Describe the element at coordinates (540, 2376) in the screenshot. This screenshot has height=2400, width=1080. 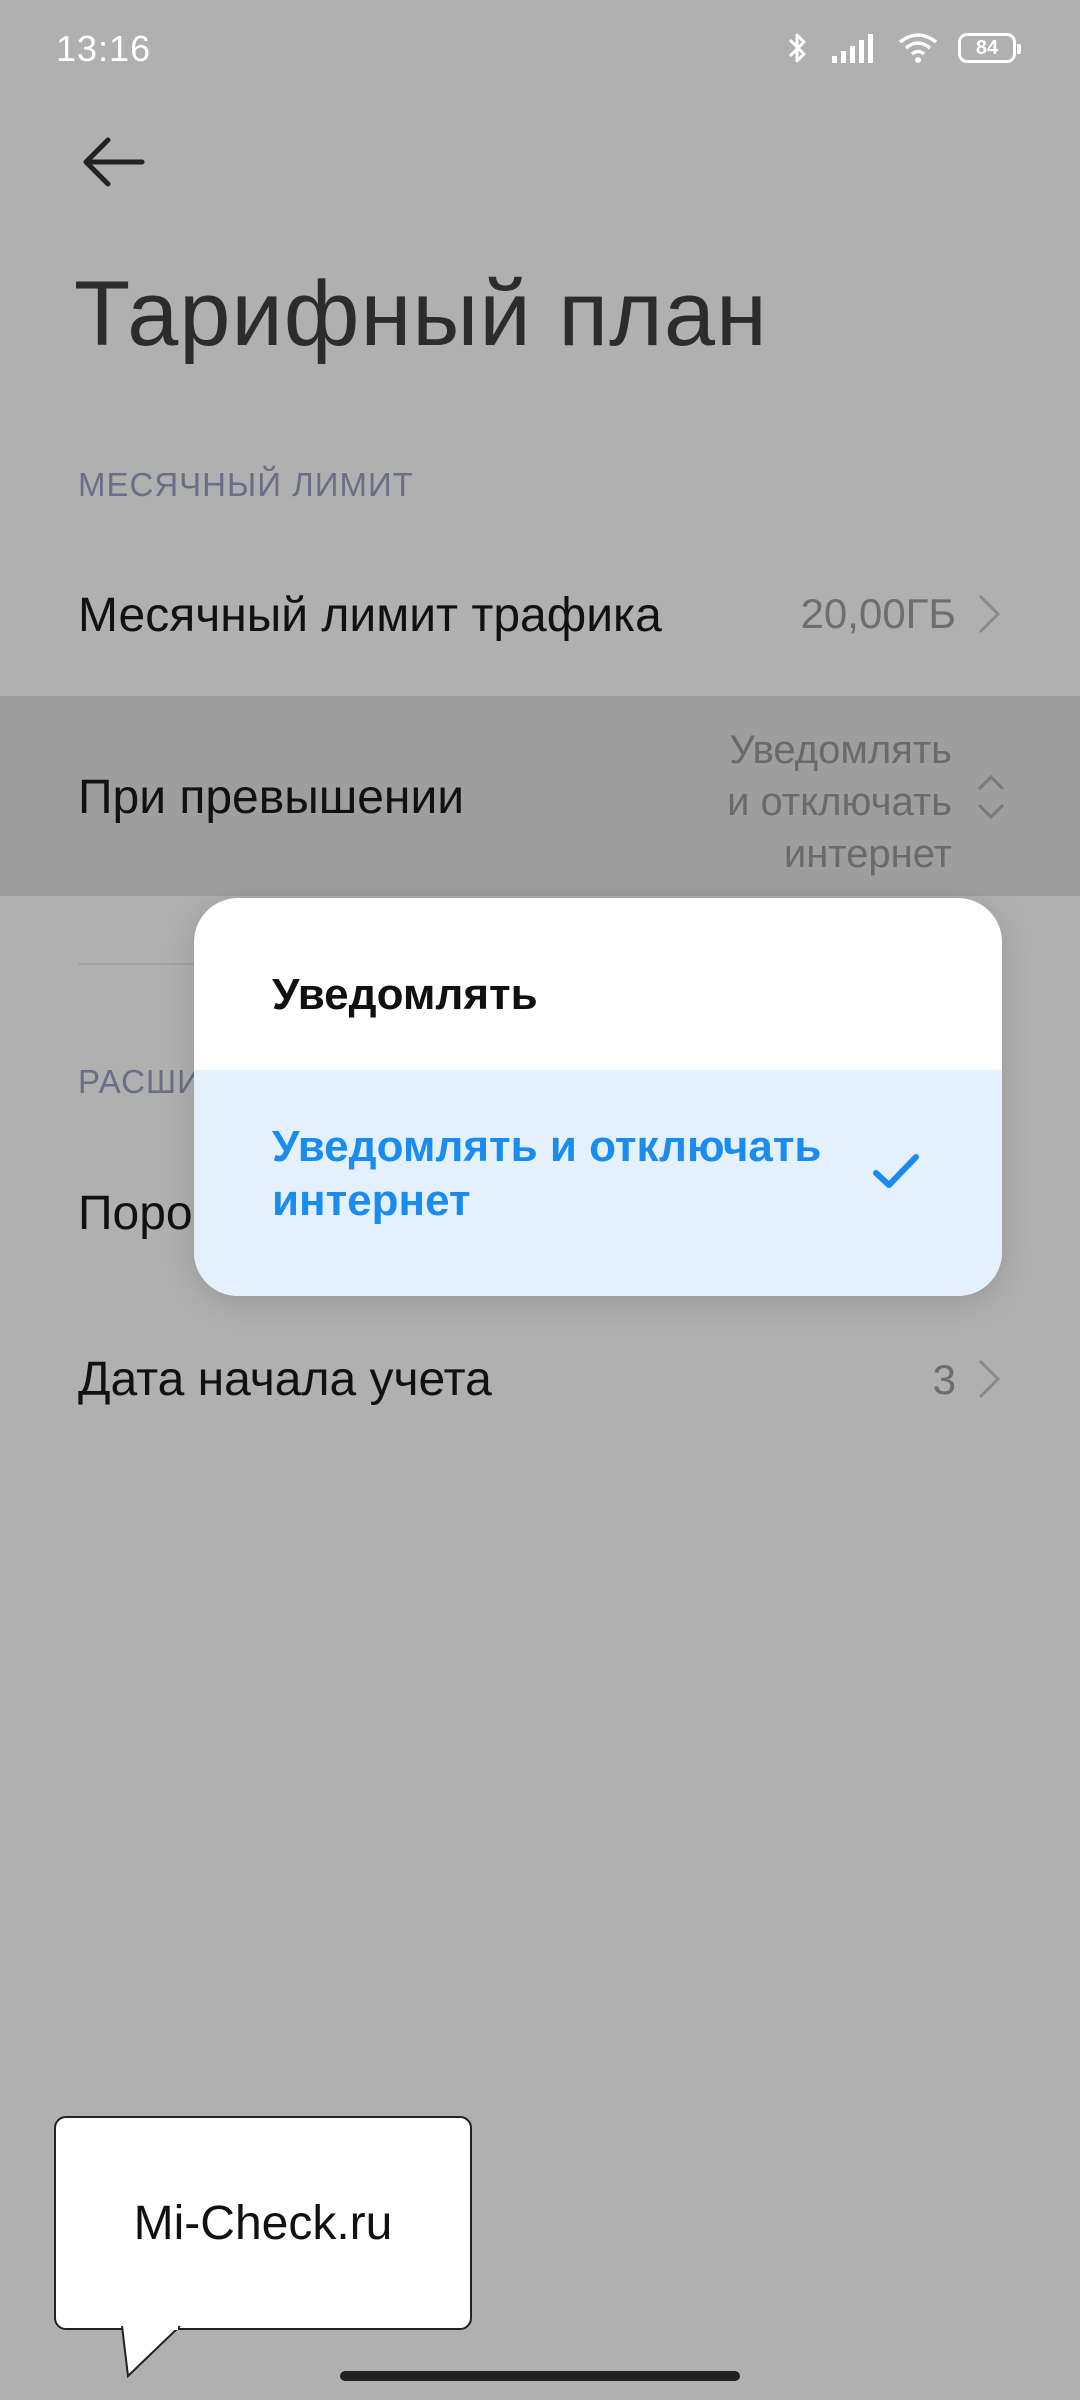
I see `home-indicator` at that location.